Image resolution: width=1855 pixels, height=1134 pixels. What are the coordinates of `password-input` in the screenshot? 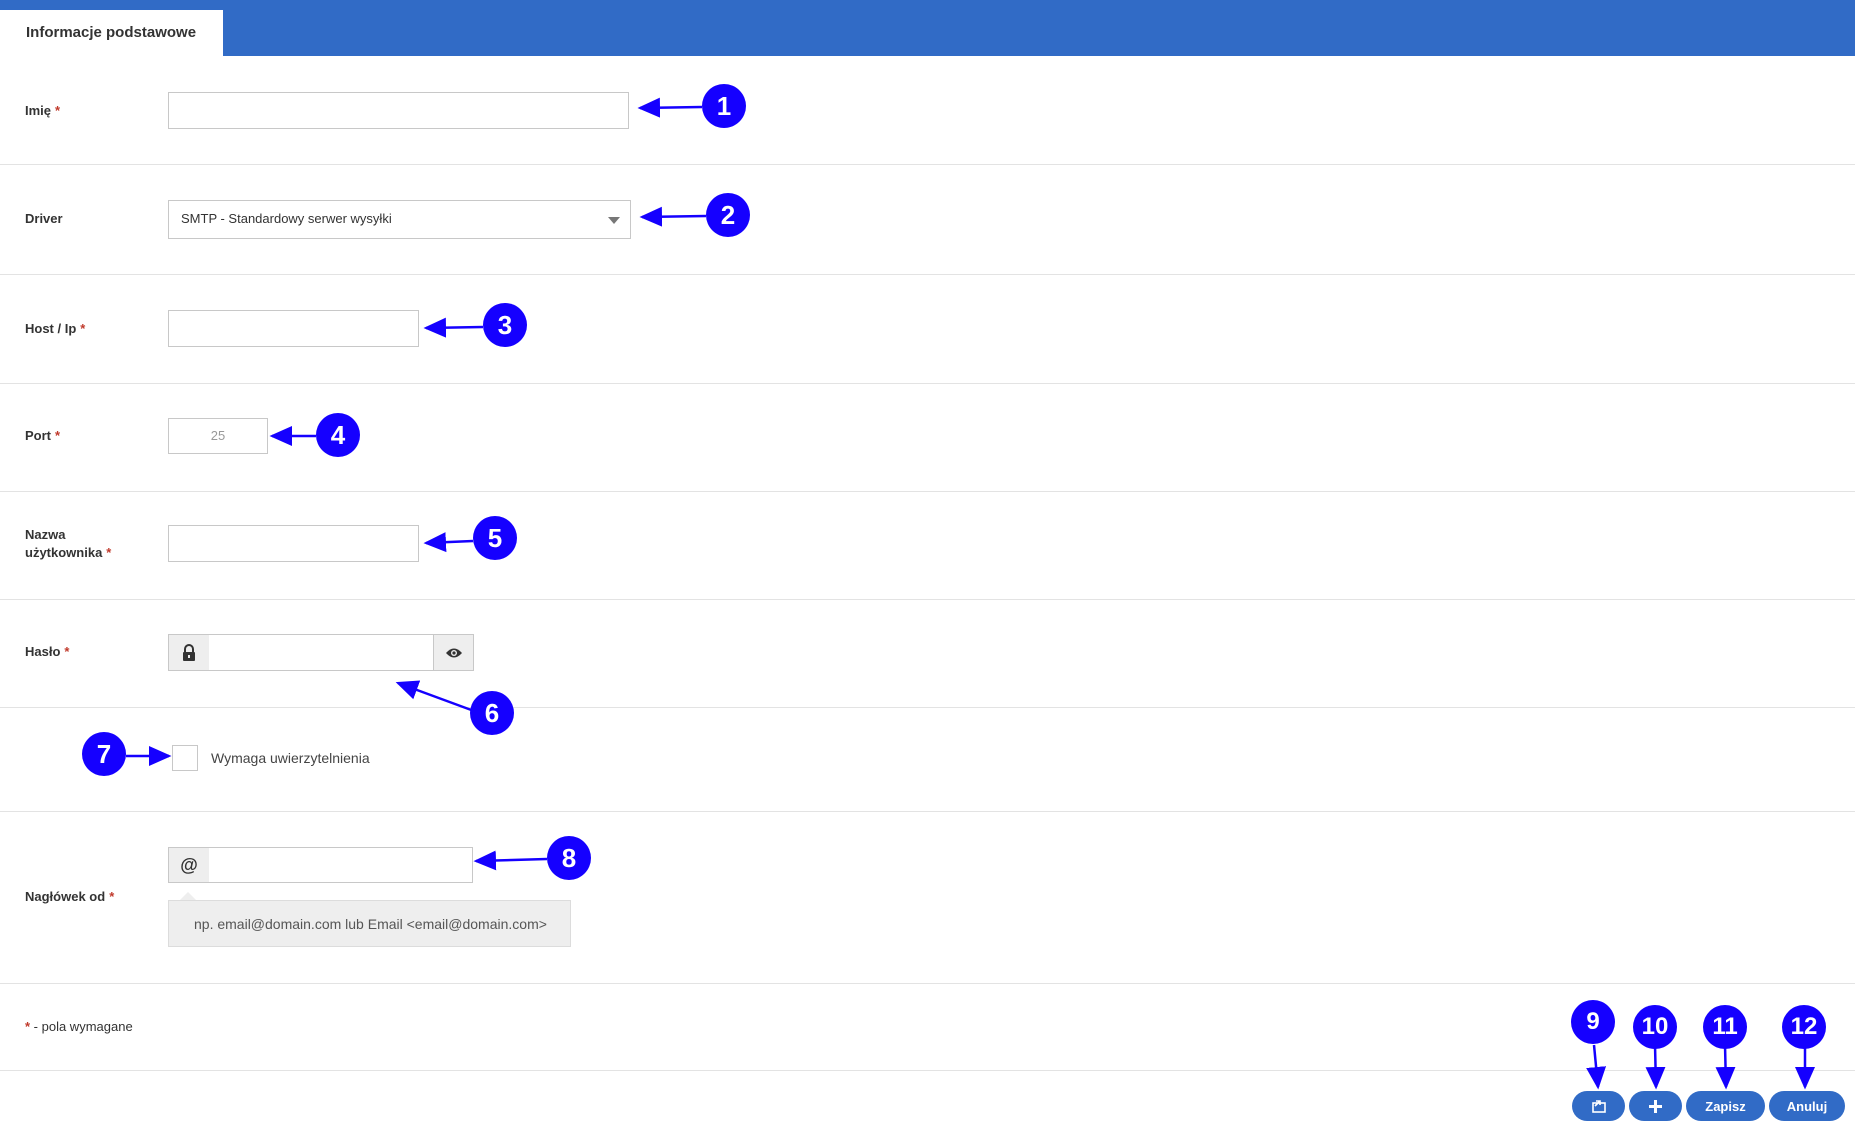 It's located at (321, 652).